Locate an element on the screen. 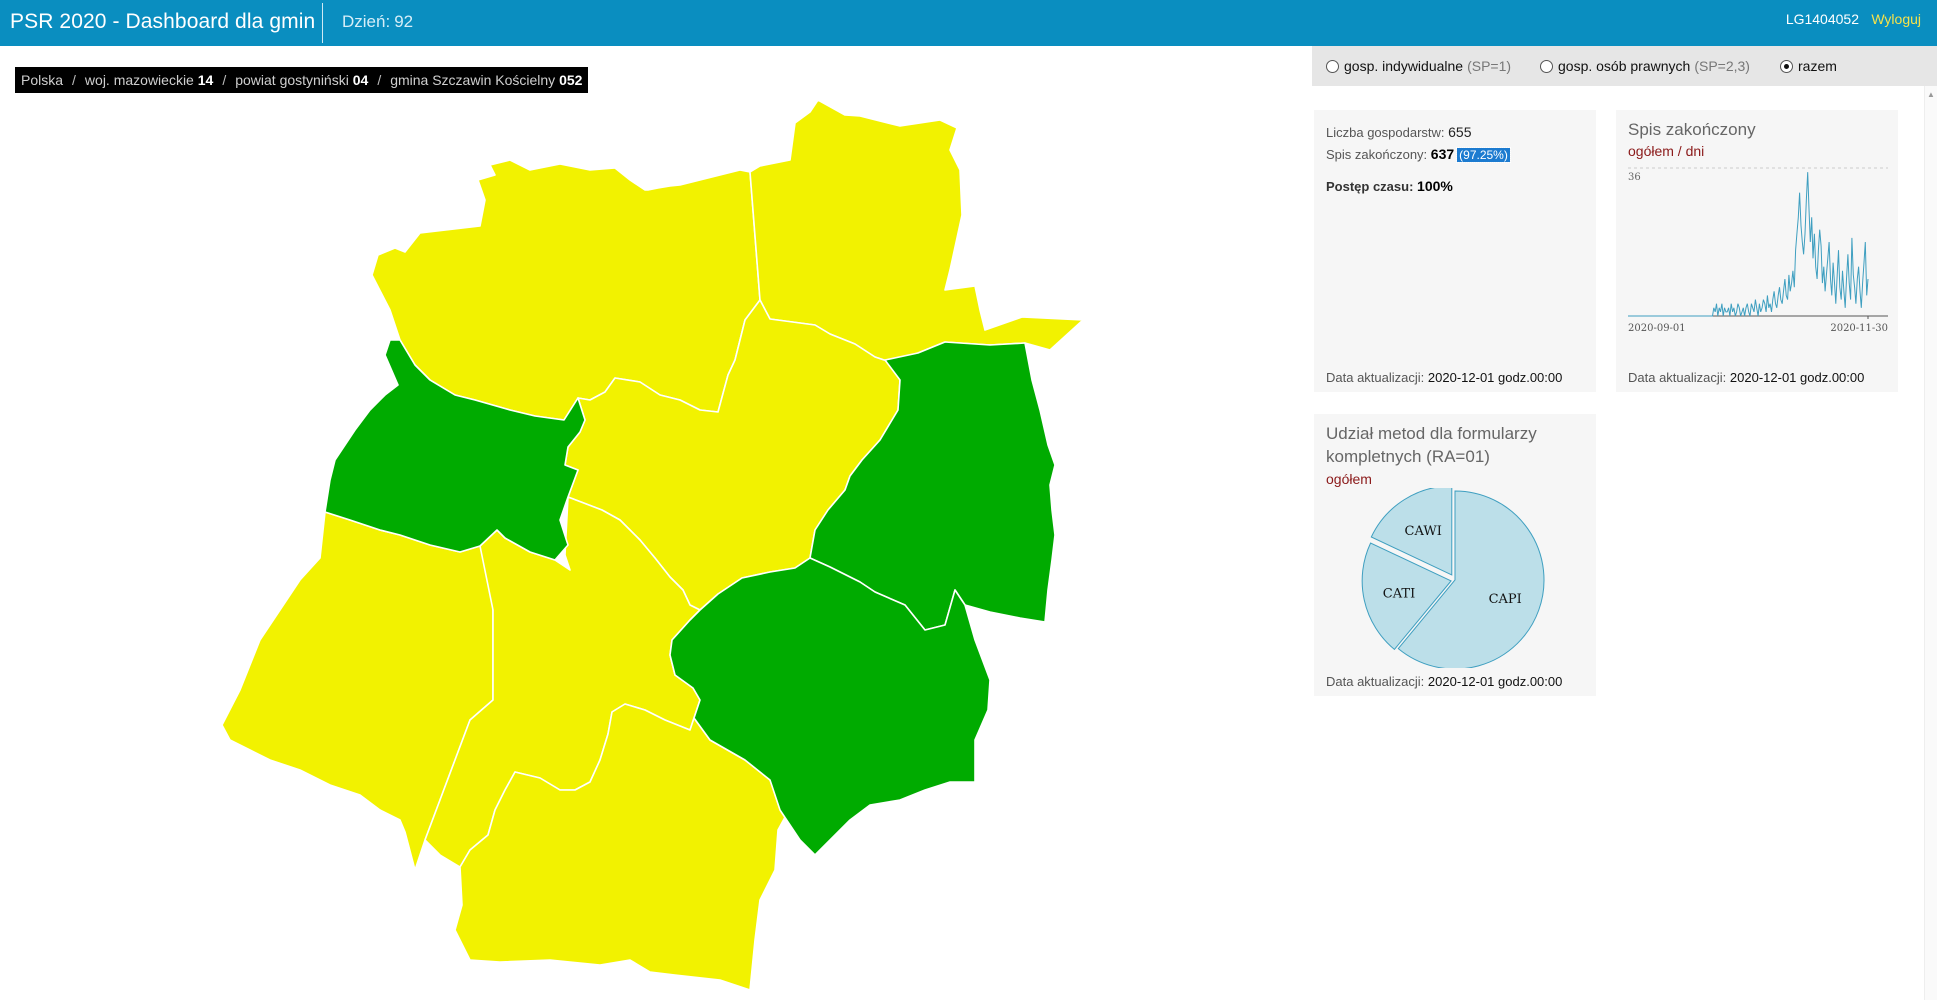 This screenshot has height=1000, width=1937. pie-label-capi: CAPI is located at coordinates (1505, 599).